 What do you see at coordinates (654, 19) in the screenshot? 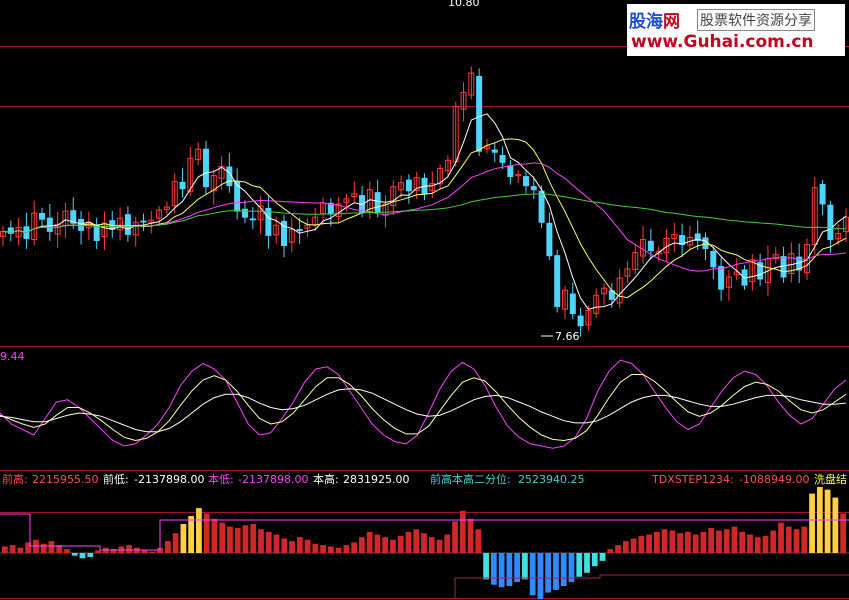
I see `brand-name: 股海网` at bounding box center [654, 19].